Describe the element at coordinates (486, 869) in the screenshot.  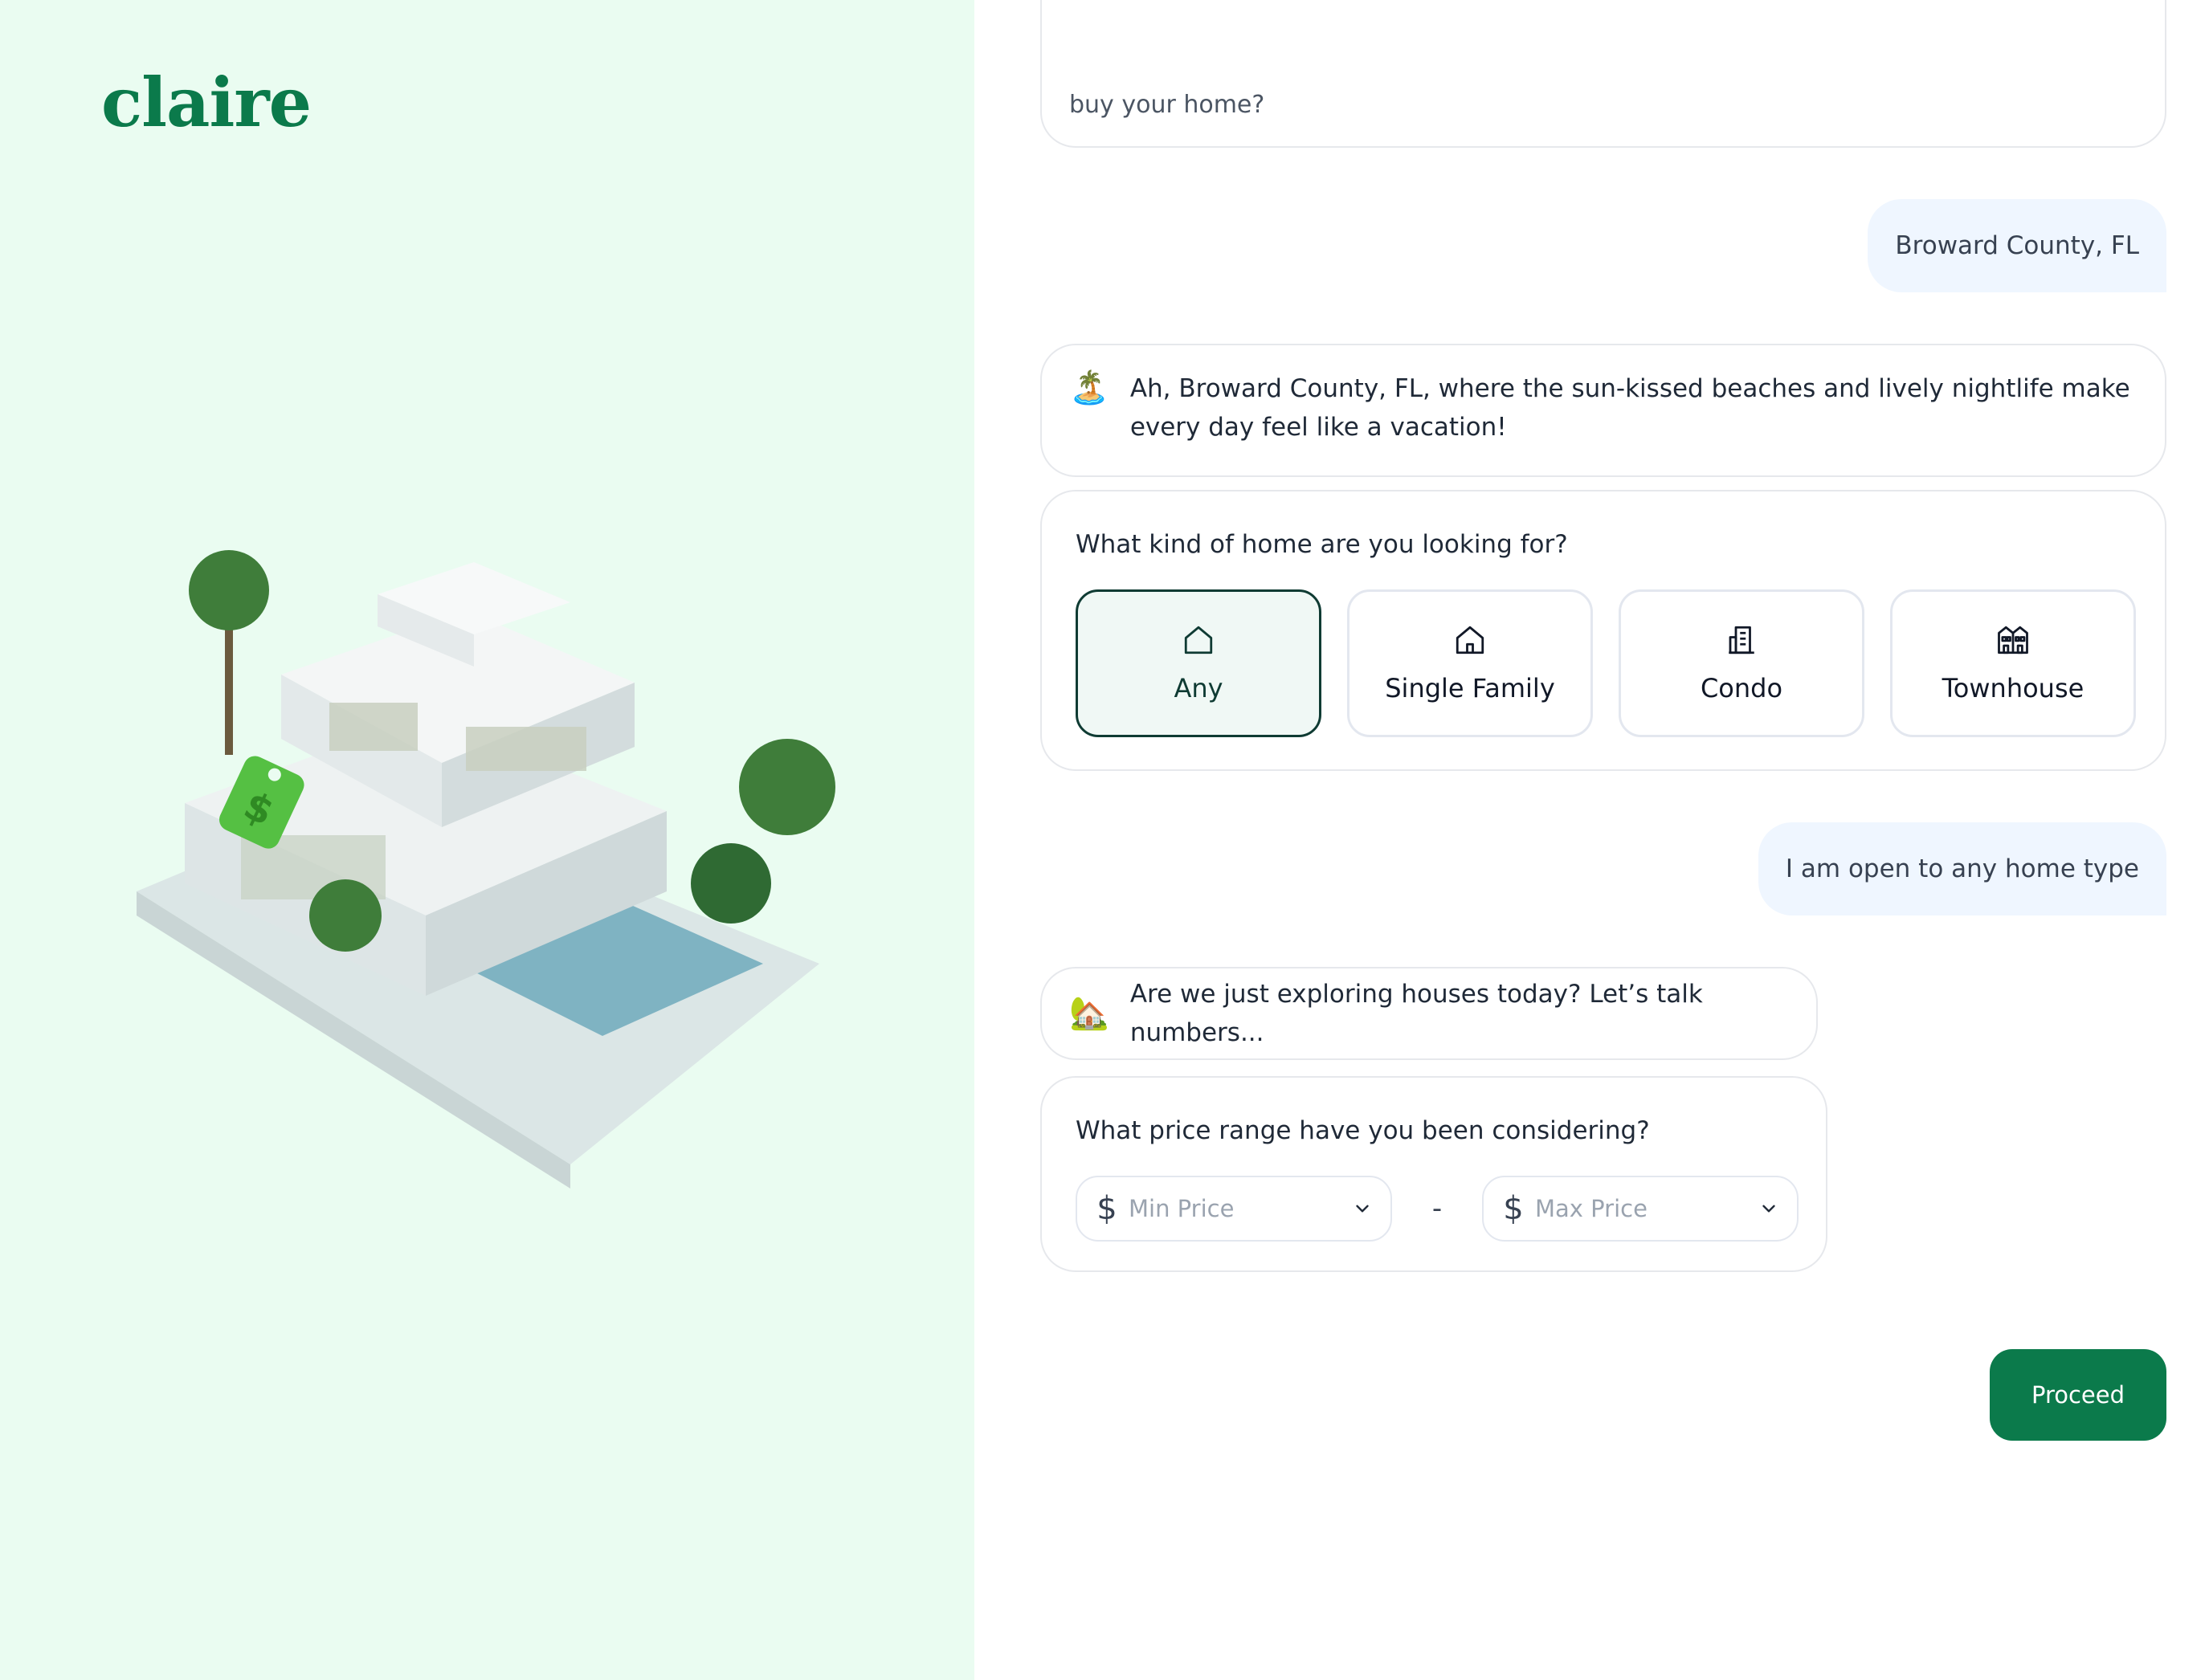
I see `house-illustration: $` at that location.